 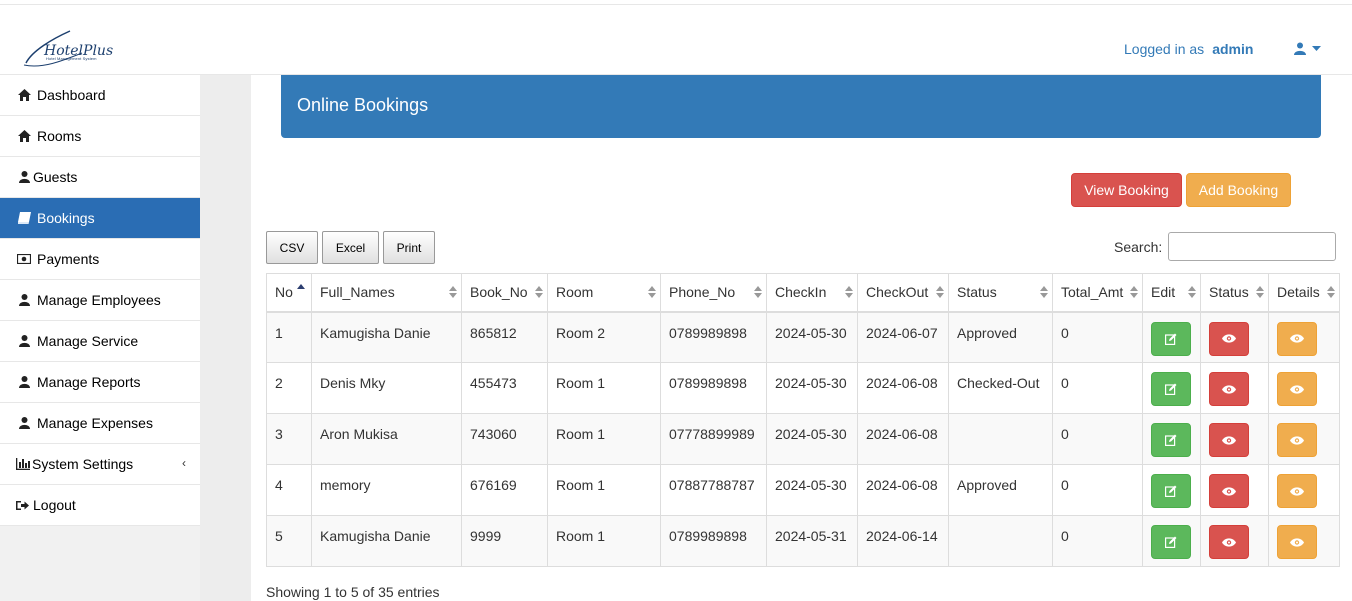 I want to click on column-header-label: Full_Names, so click(x=357, y=292).